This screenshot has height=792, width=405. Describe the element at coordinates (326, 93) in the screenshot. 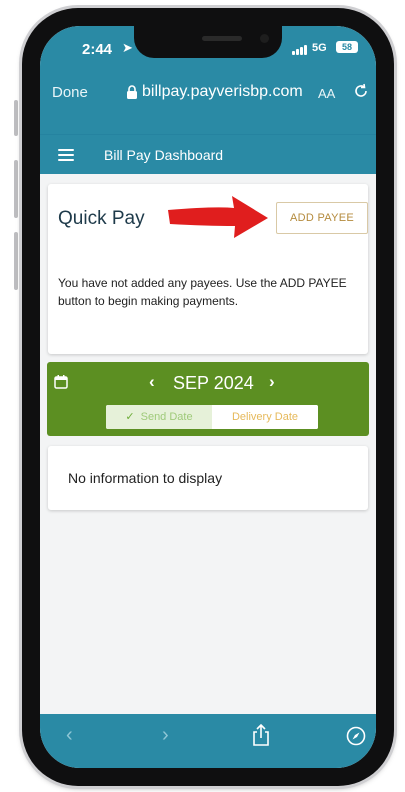

I see `text-size-button: AA` at that location.